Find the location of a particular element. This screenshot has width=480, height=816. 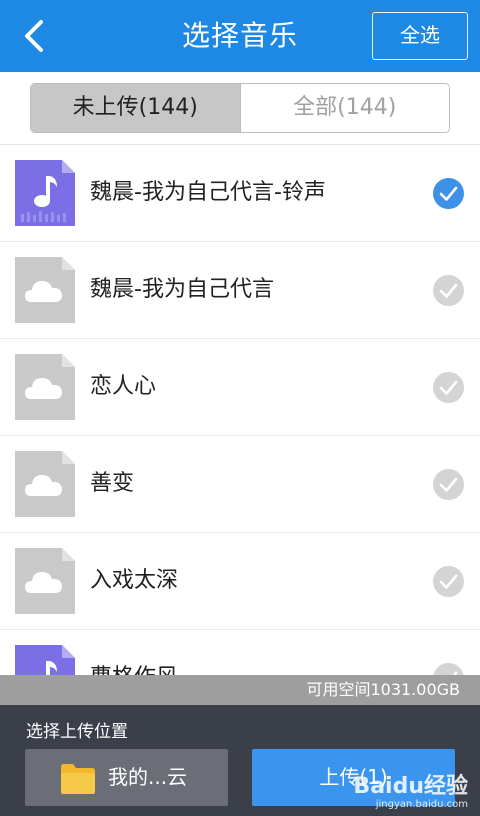

tab-bar: 未上传(144) 全部(144) is located at coordinates (240, 108).